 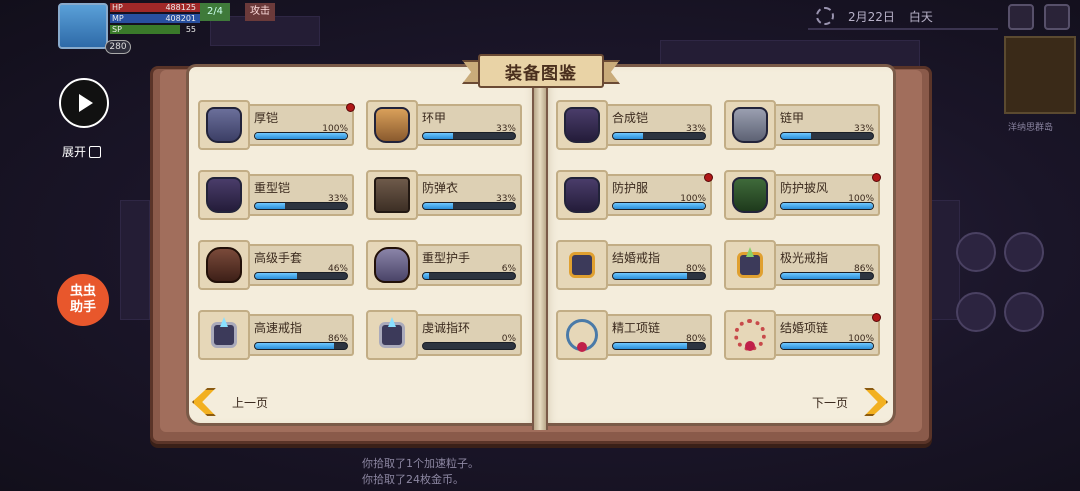 I want to click on equipment-info: 结婚项链 100%, so click(x=828, y=334).